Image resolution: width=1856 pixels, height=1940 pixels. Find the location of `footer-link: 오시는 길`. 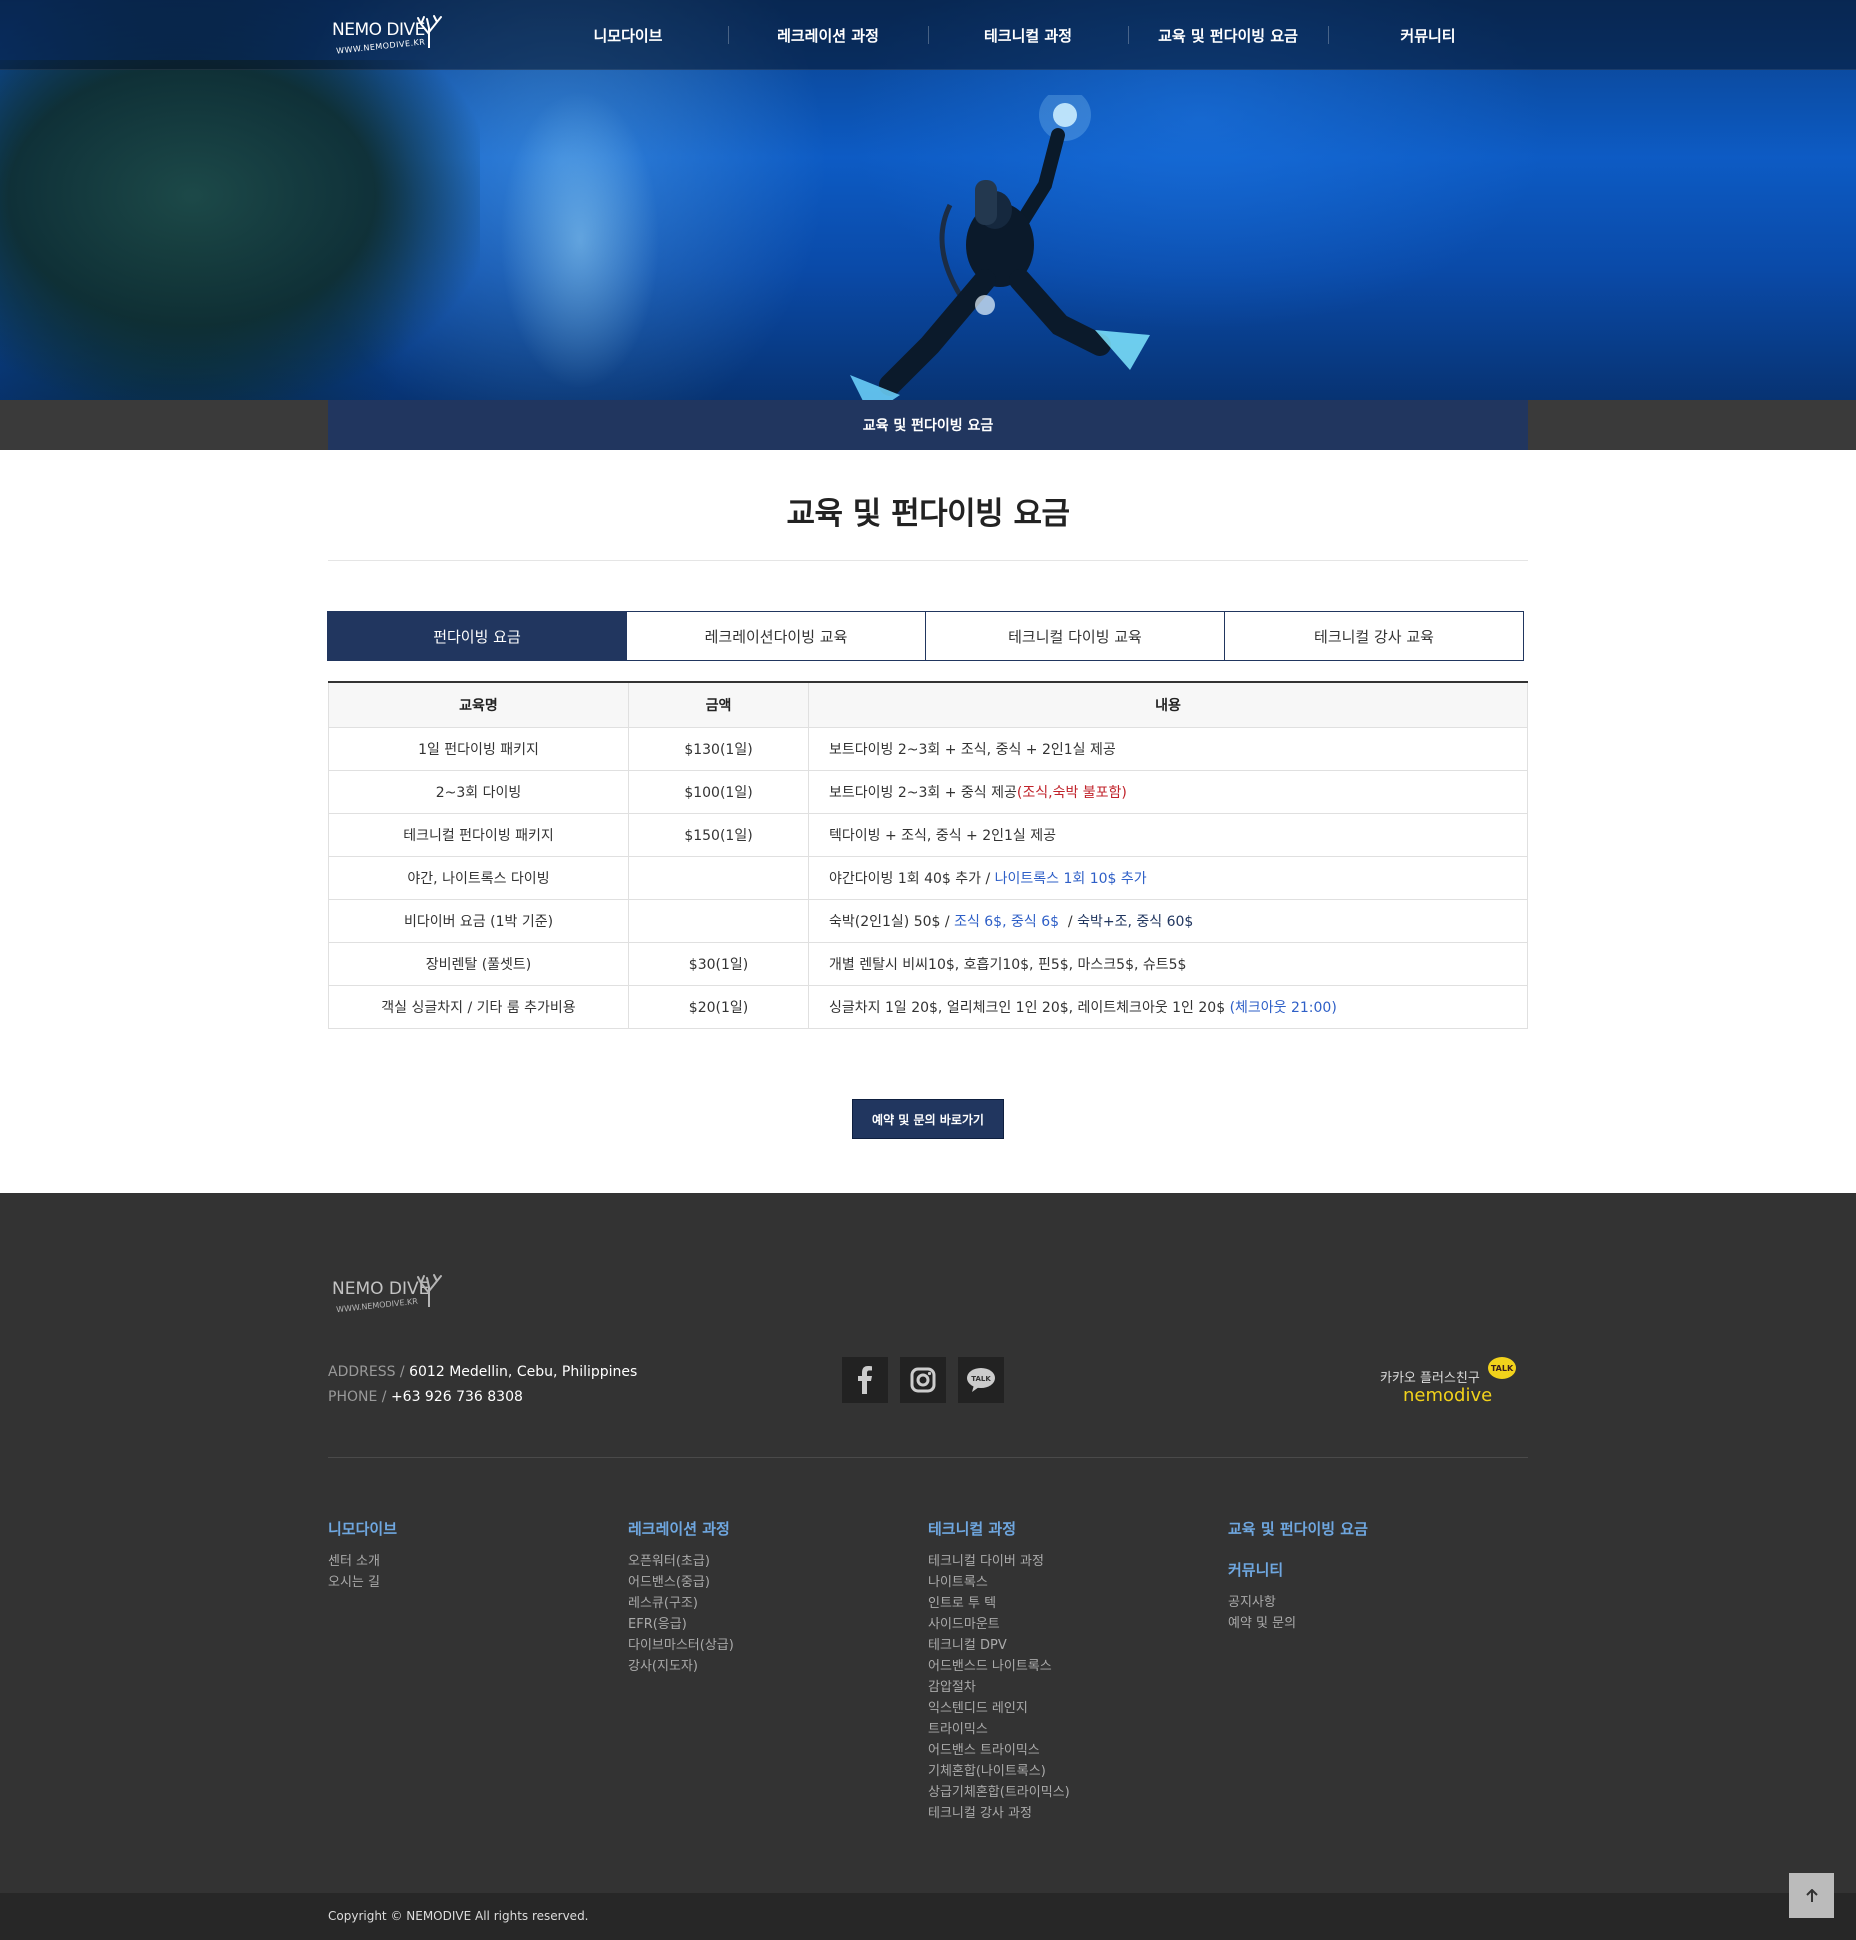

footer-link: 오시는 길 is located at coordinates (362, 1582).